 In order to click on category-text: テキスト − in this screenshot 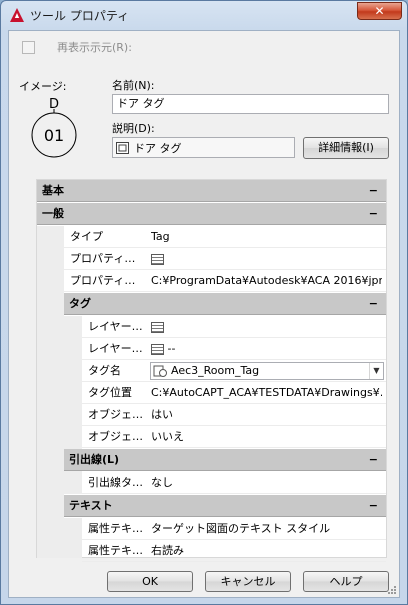, I will do `click(225, 506)`.